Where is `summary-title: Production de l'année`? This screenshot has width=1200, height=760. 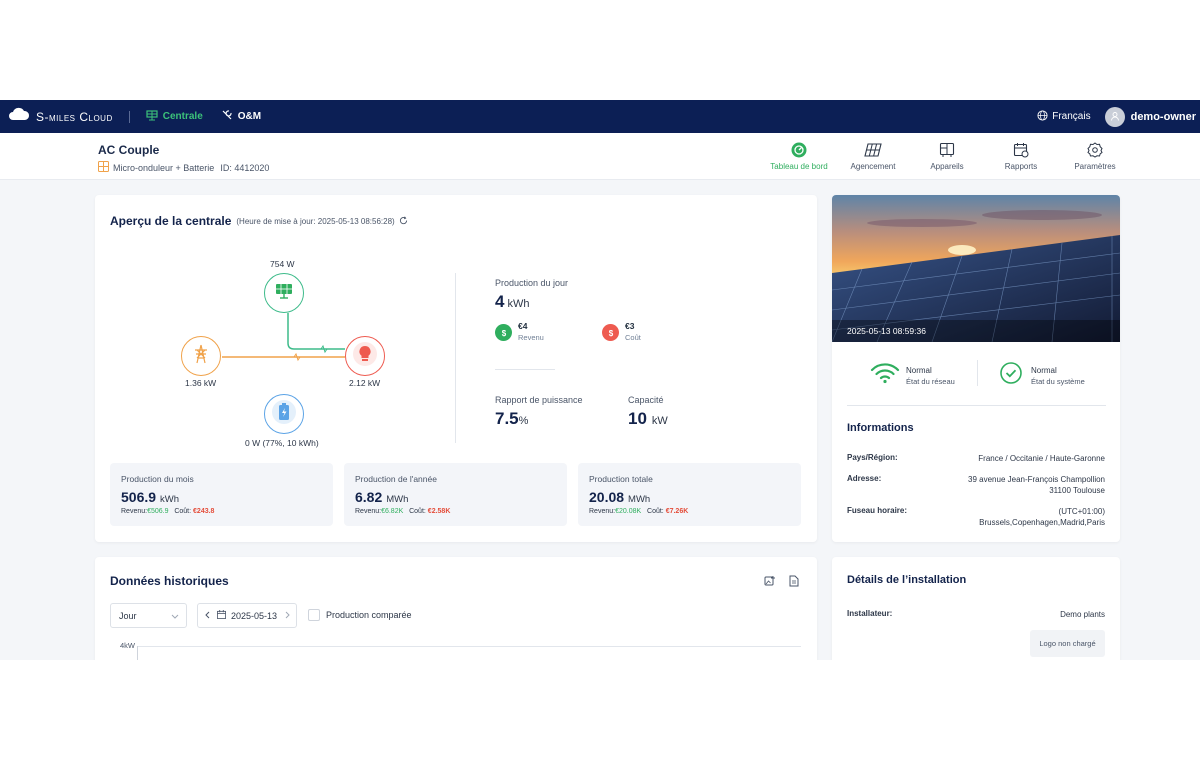
summary-title: Production de l'année is located at coordinates (396, 479).